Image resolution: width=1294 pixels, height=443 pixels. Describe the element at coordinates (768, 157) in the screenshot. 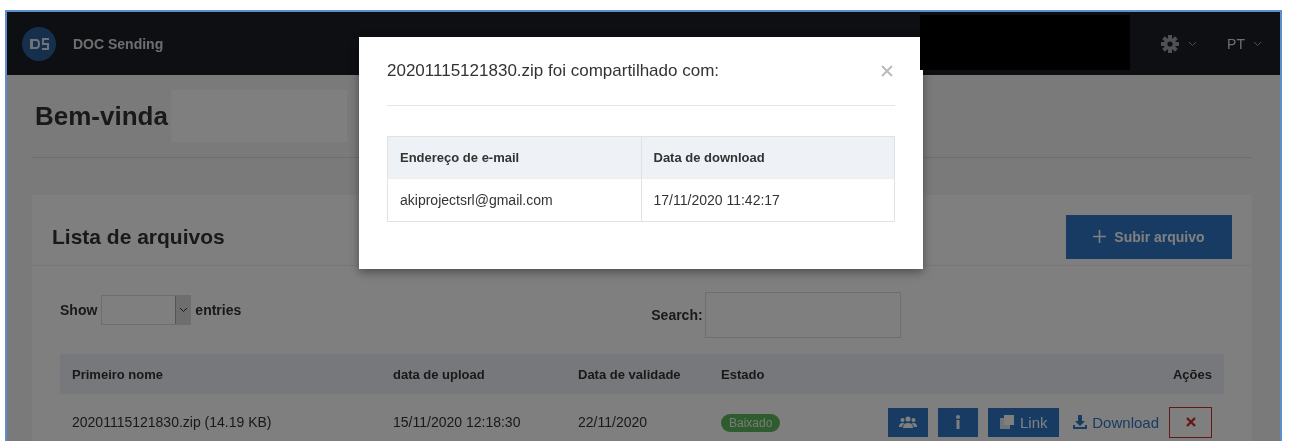

I see `column-header: Data de download` at that location.